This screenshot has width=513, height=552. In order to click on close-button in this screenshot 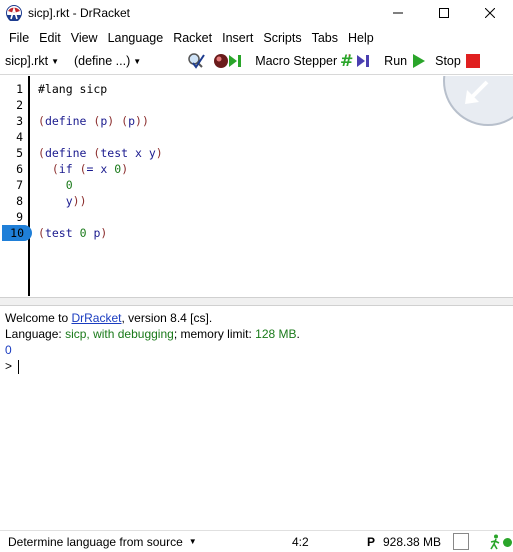, I will do `click(490, 13)`.